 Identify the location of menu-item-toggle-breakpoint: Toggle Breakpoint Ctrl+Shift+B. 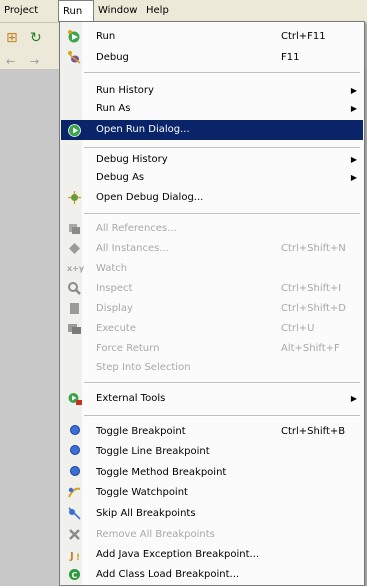
(212, 431).